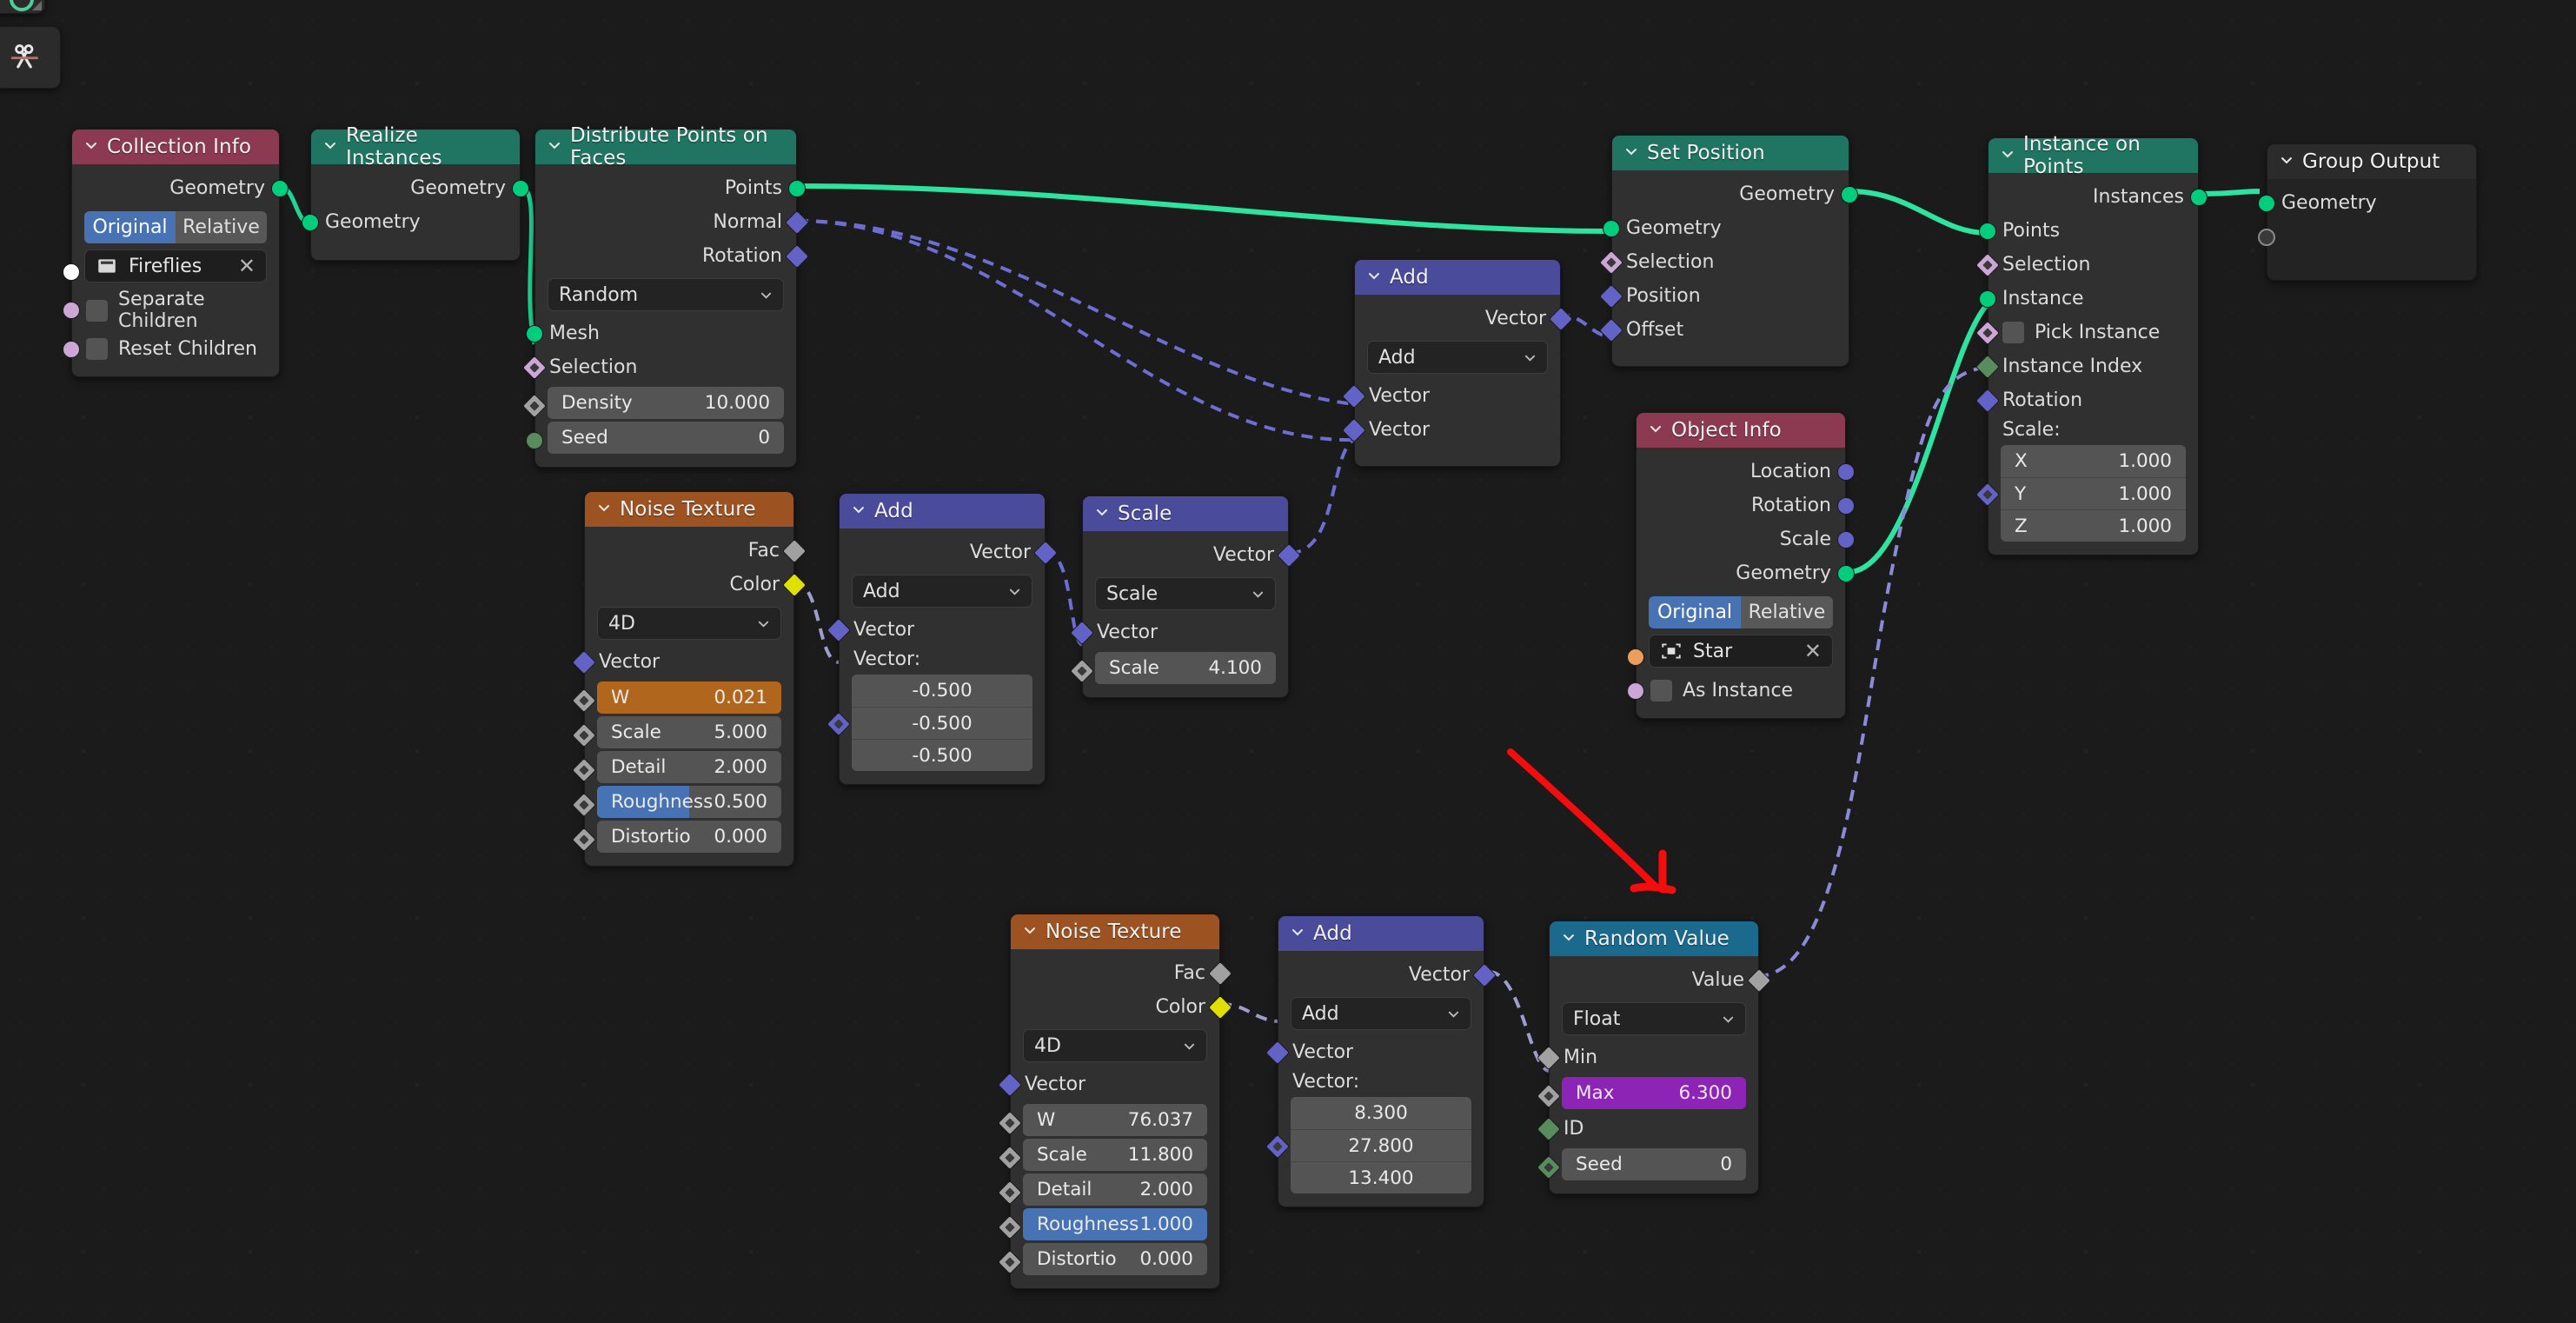 The image size is (2576, 1323). Describe the element at coordinates (942, 691) in the screenshot. I see `vector-x-field: -0.500` at that location.